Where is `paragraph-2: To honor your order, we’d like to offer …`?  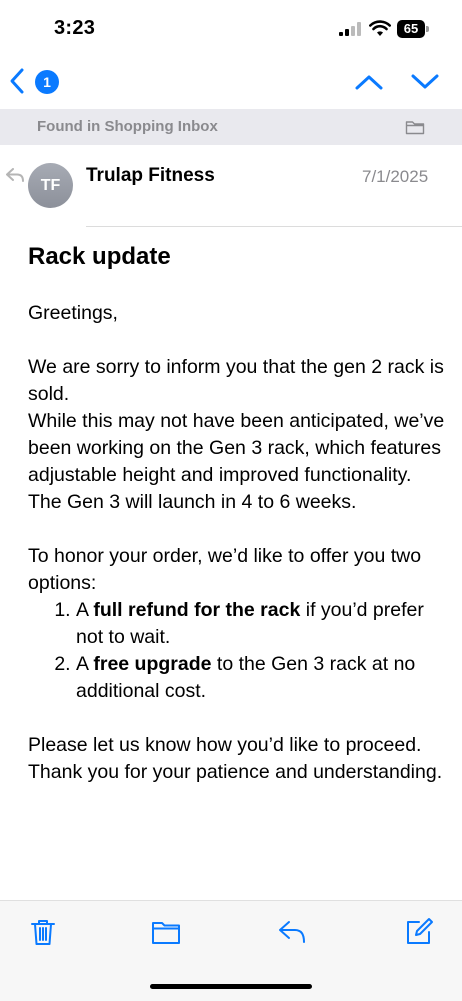
paragraph-2: To honor your order, we’d like to offer … is located at coordinates (225, 569).